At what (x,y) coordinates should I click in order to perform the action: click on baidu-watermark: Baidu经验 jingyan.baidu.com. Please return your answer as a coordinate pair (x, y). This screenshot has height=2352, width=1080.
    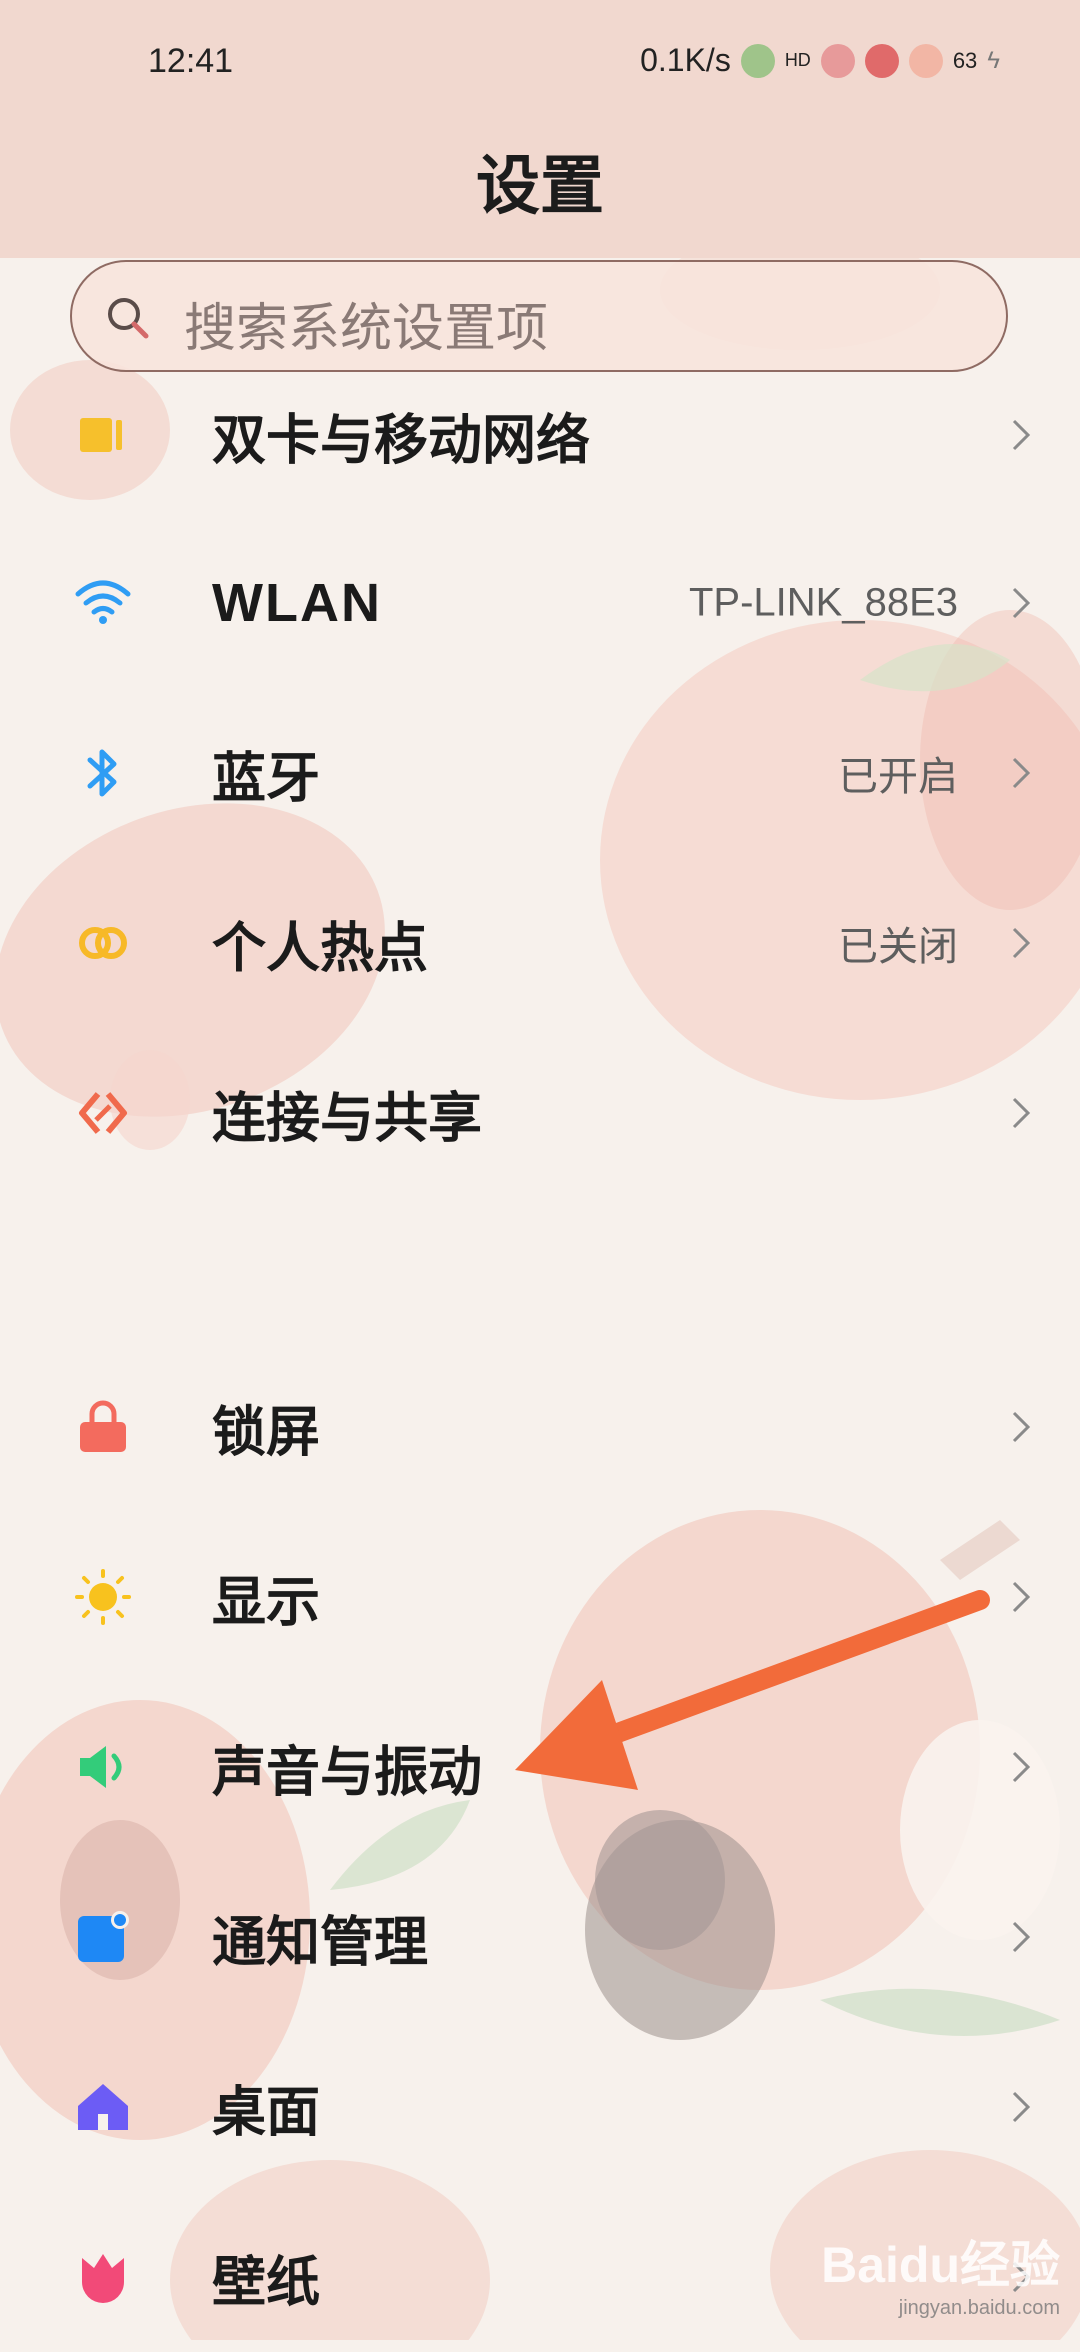
    Looking at the image, I should click on (940, 2272).